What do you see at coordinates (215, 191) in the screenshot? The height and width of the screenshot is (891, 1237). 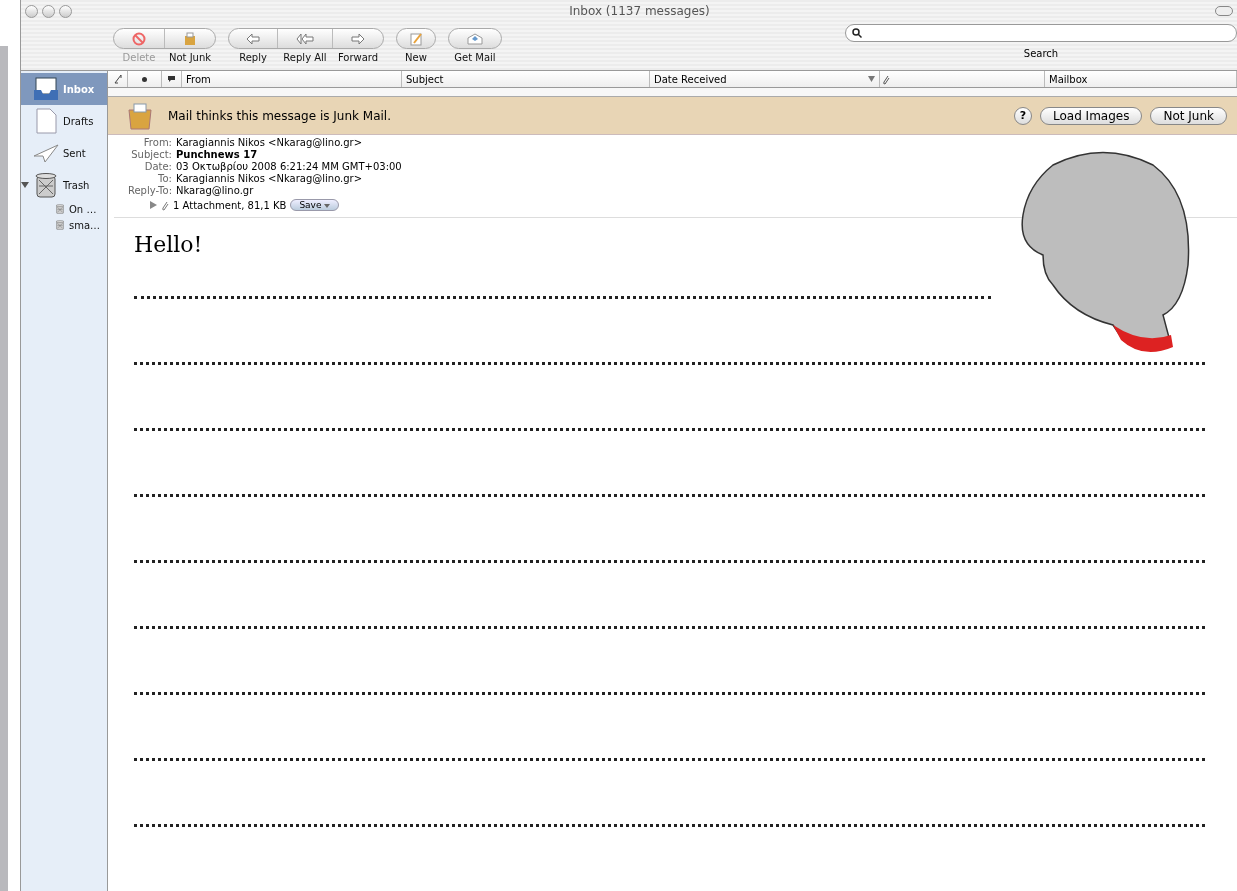 I see `header-value: Nkarag@lino.gr` at bounding box center [215, 191].